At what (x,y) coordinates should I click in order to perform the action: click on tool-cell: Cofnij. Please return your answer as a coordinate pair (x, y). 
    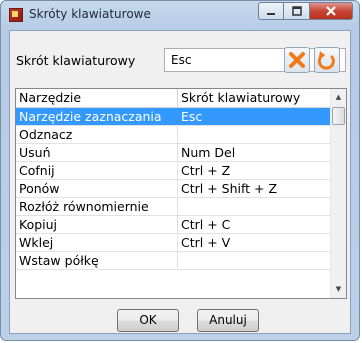
    Looking at the image, I should click on (97, 170).